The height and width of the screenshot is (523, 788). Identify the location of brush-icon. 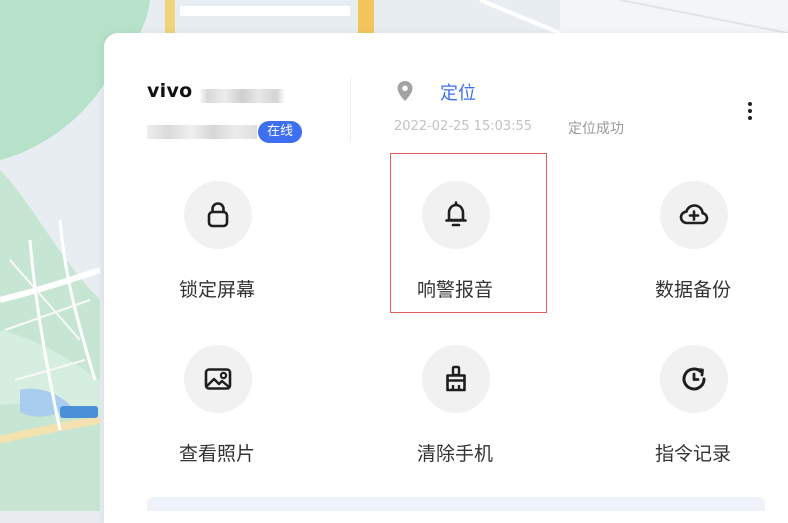
(456, 378).